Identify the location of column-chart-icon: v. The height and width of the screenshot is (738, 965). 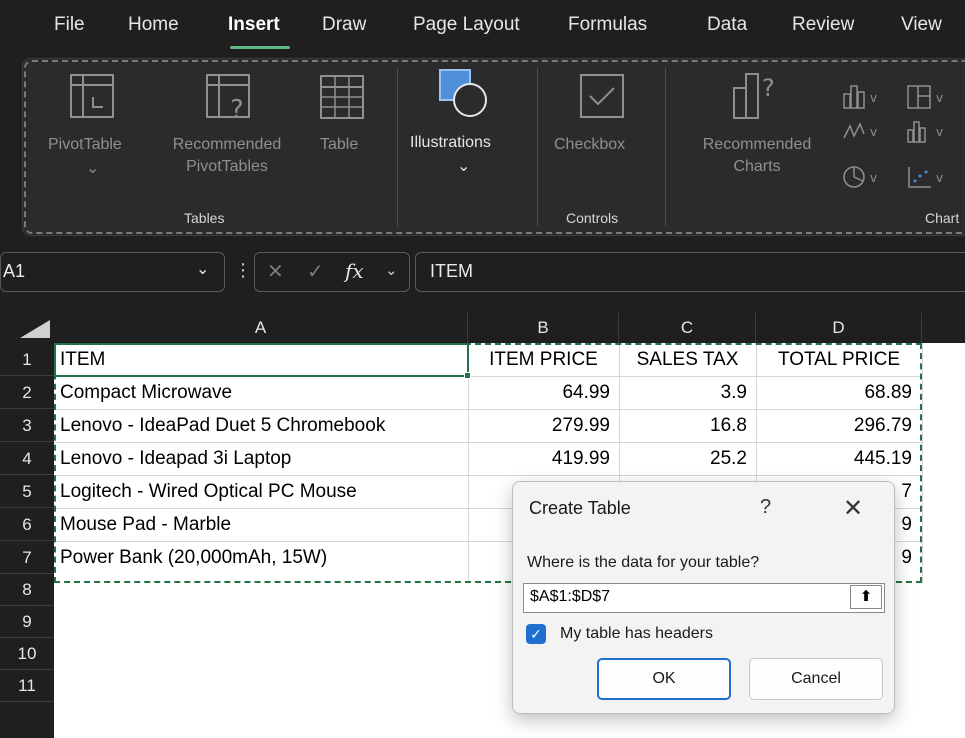
(862, 97).